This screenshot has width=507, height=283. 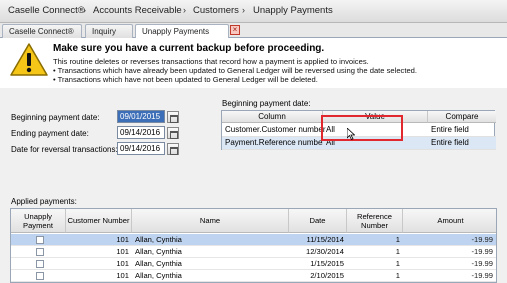 What do you see at coordinates (99, 221) in the screenshot?
I see `column-header-customer-number: Customer Number` at bounding box center [99, 221].